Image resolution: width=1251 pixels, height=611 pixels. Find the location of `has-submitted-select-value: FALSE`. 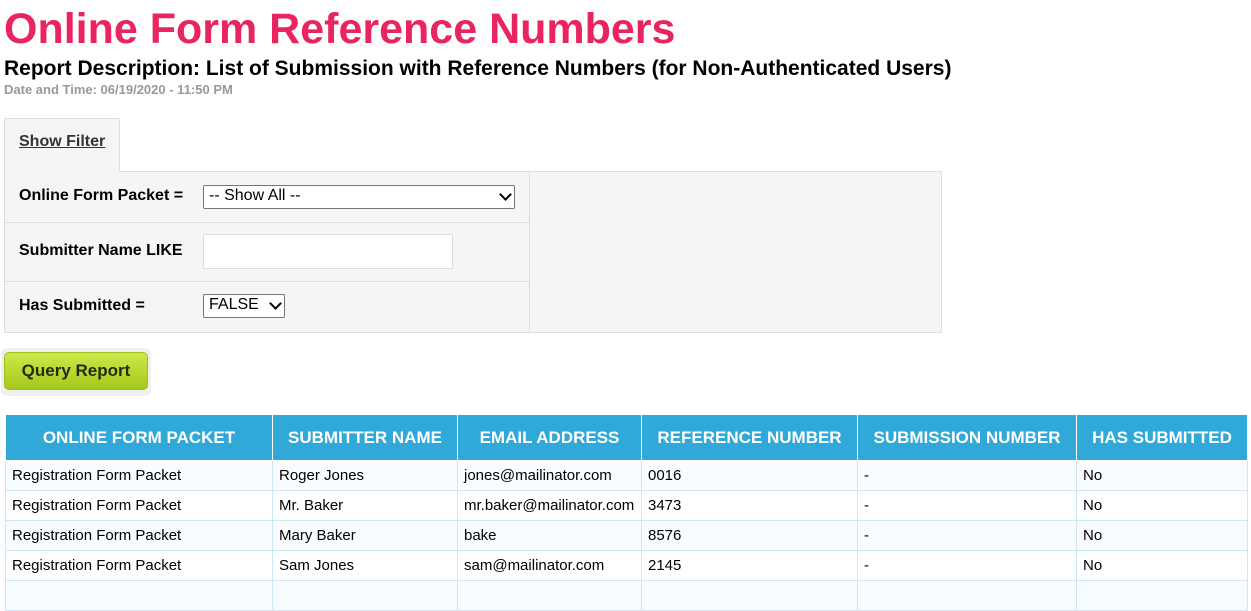

has-submitted-select-value: FALSE is located at coordinates (234, 304).